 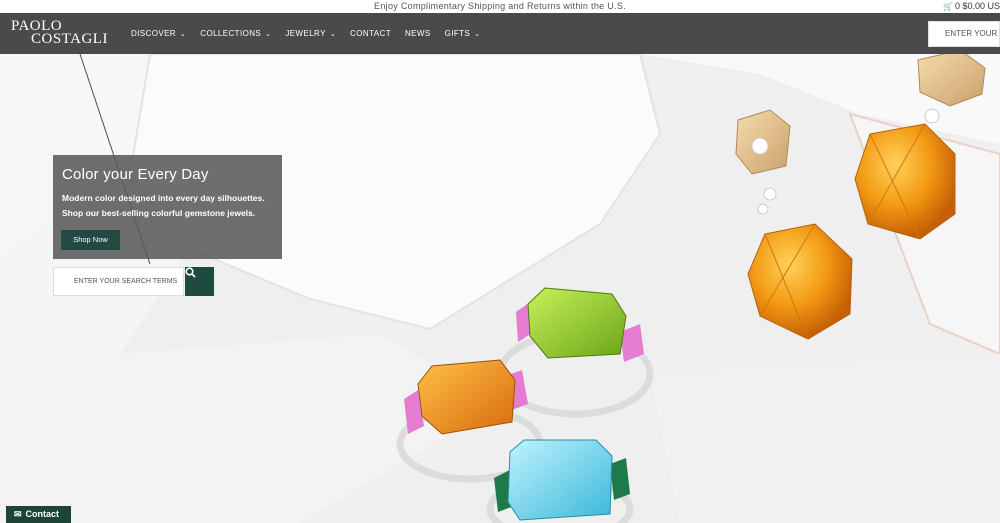 I want to click on cart-count: 0, so click(x=957, y=6).